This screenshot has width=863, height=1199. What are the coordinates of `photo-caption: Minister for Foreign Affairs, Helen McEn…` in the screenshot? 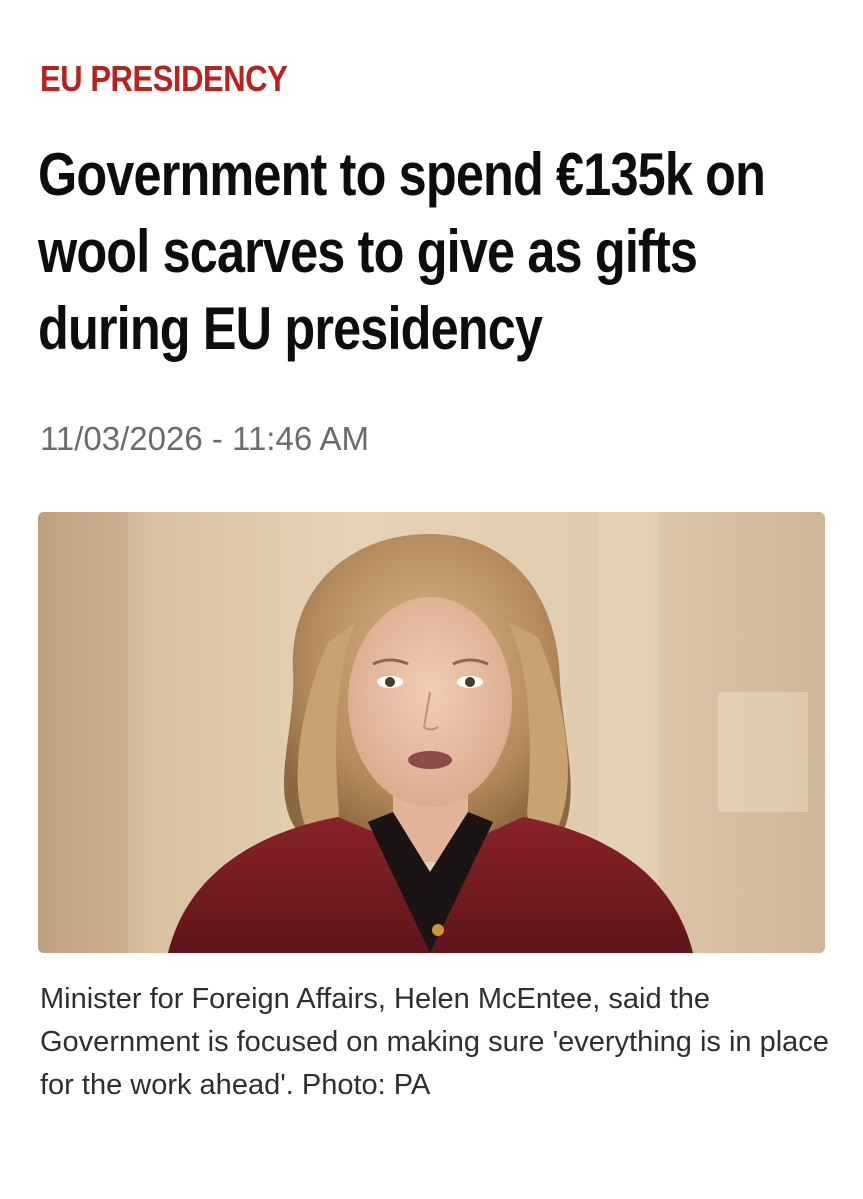 It's located at (434, 1042).